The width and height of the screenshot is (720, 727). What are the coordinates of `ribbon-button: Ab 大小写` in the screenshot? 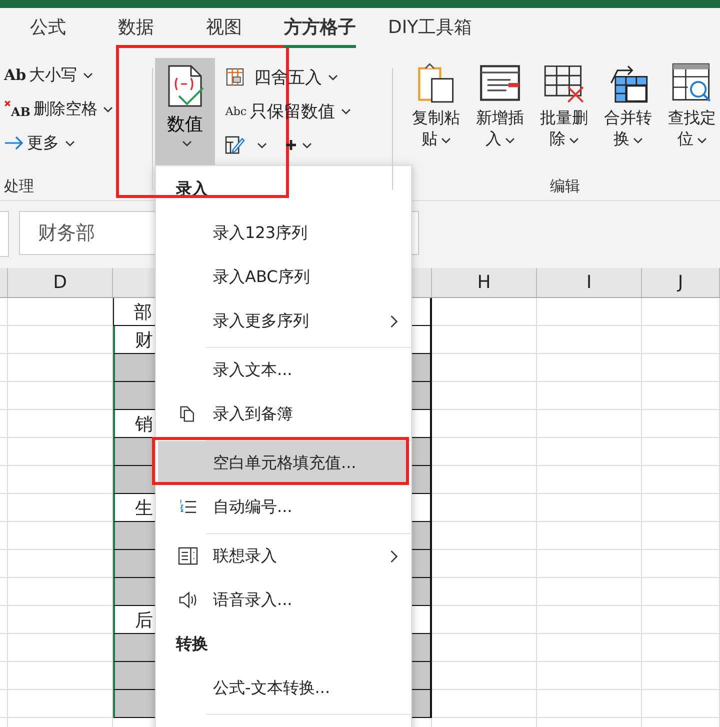 It's located at (70, 75).